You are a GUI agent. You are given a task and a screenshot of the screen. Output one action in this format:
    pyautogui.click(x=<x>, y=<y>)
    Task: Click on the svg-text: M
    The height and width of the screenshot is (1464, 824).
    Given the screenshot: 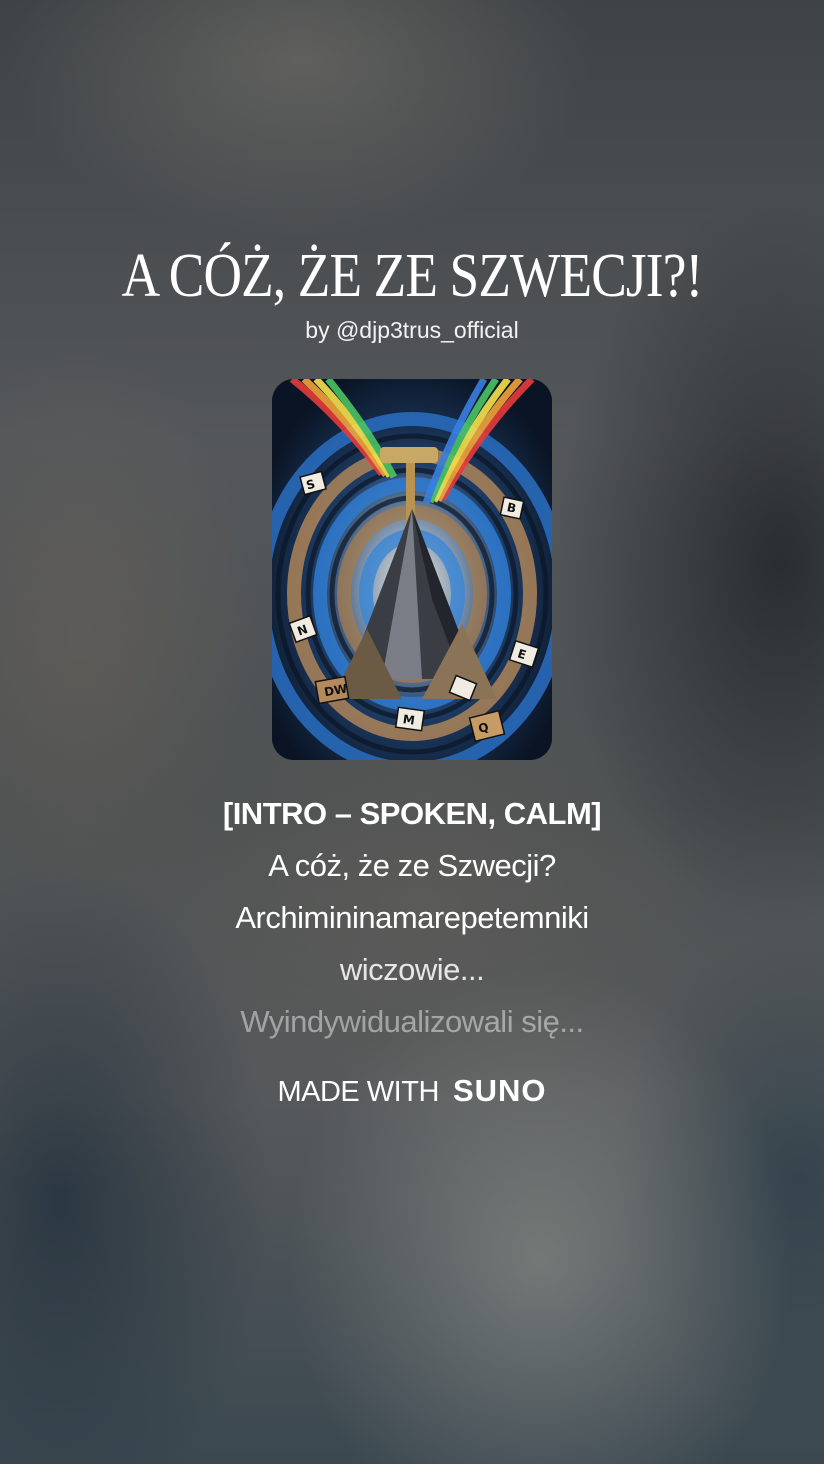 What is the action you would take?
    pyautogui.click(x=409, y=720)
    